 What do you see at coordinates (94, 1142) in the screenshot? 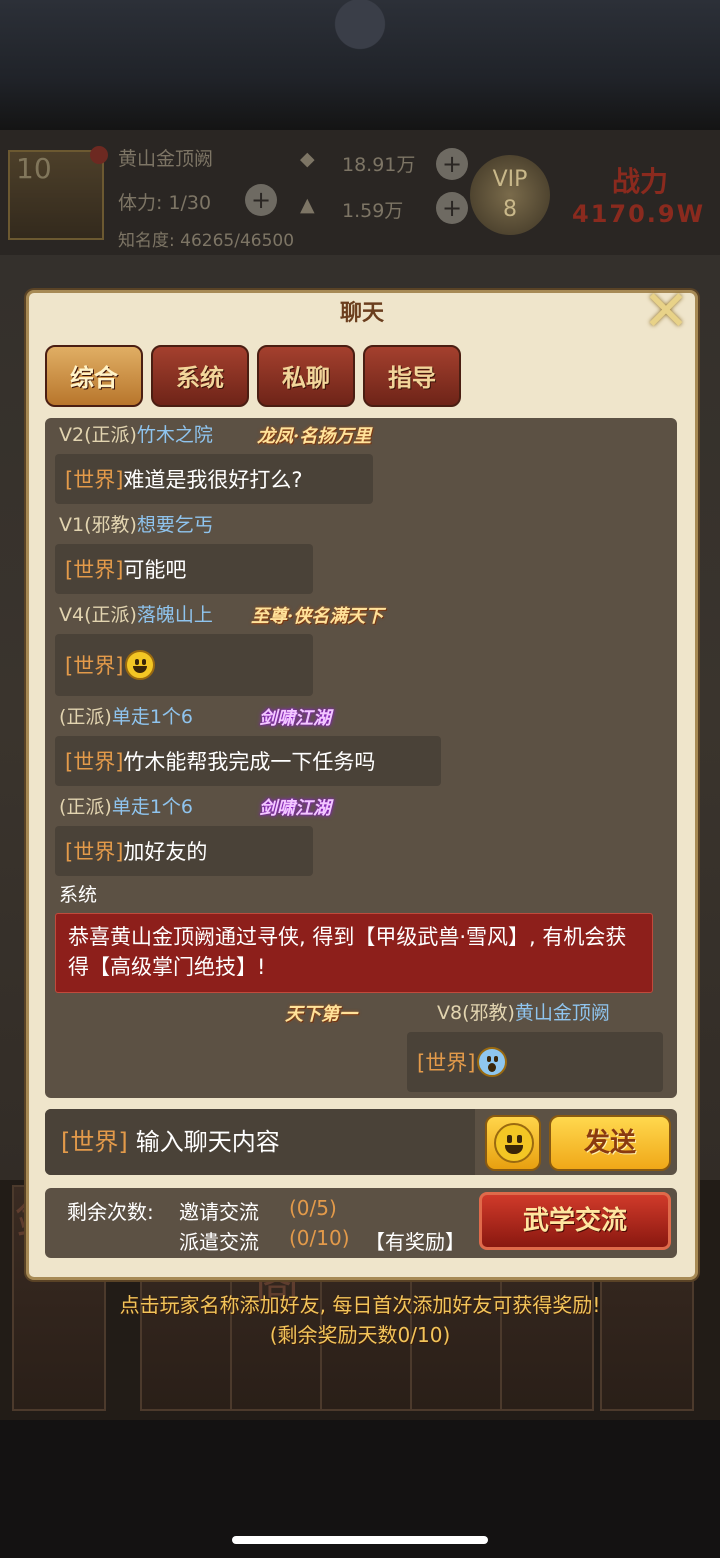
I see `input-channel-tag: [世界]` at bounding box center [94, 1142].